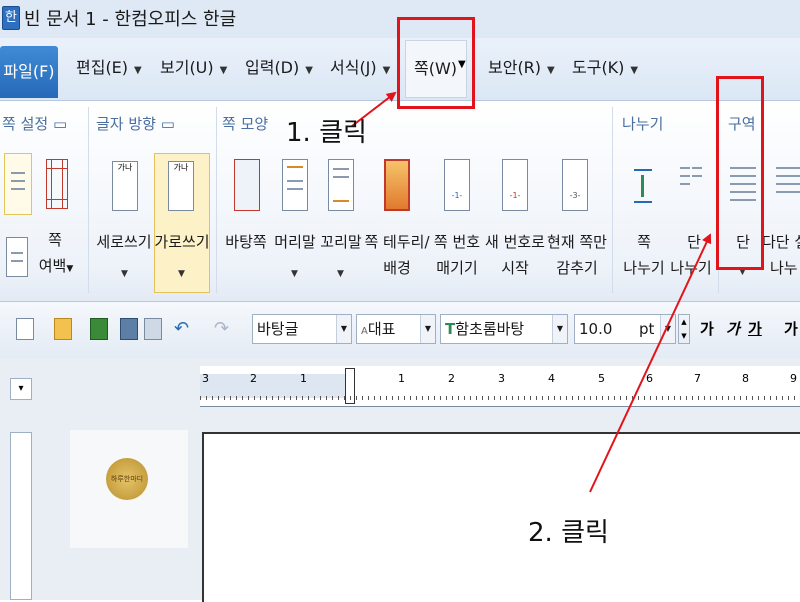 Image resolution: width=800 pixels, height=602 pixels. I want to click on highlight-column-button, so click(740, 173).